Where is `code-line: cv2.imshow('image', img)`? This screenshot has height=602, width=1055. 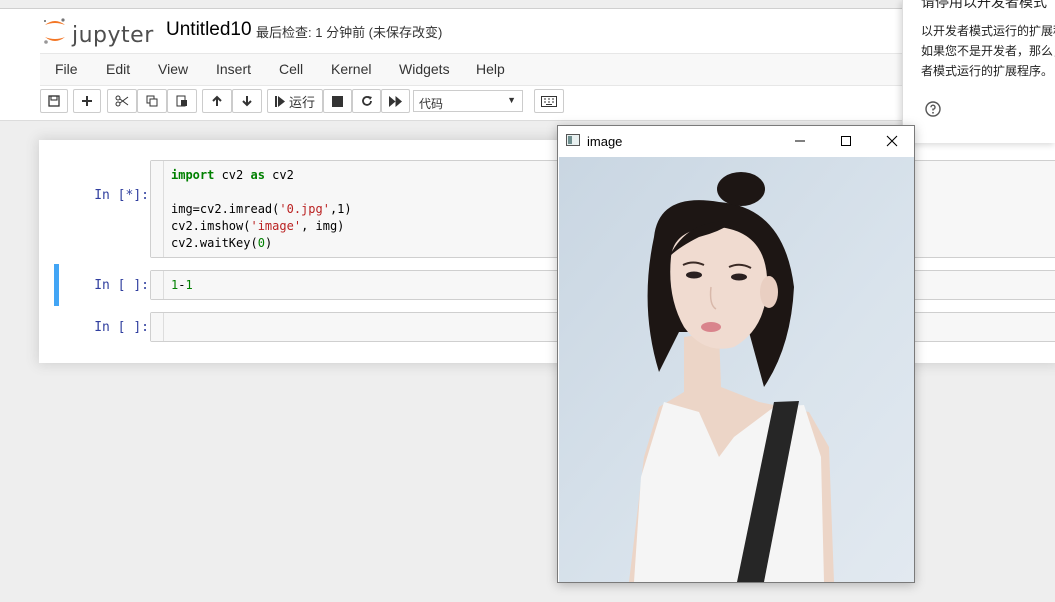
code-line: cv2.imshow('image', img) is located at coordinates (261, 226).